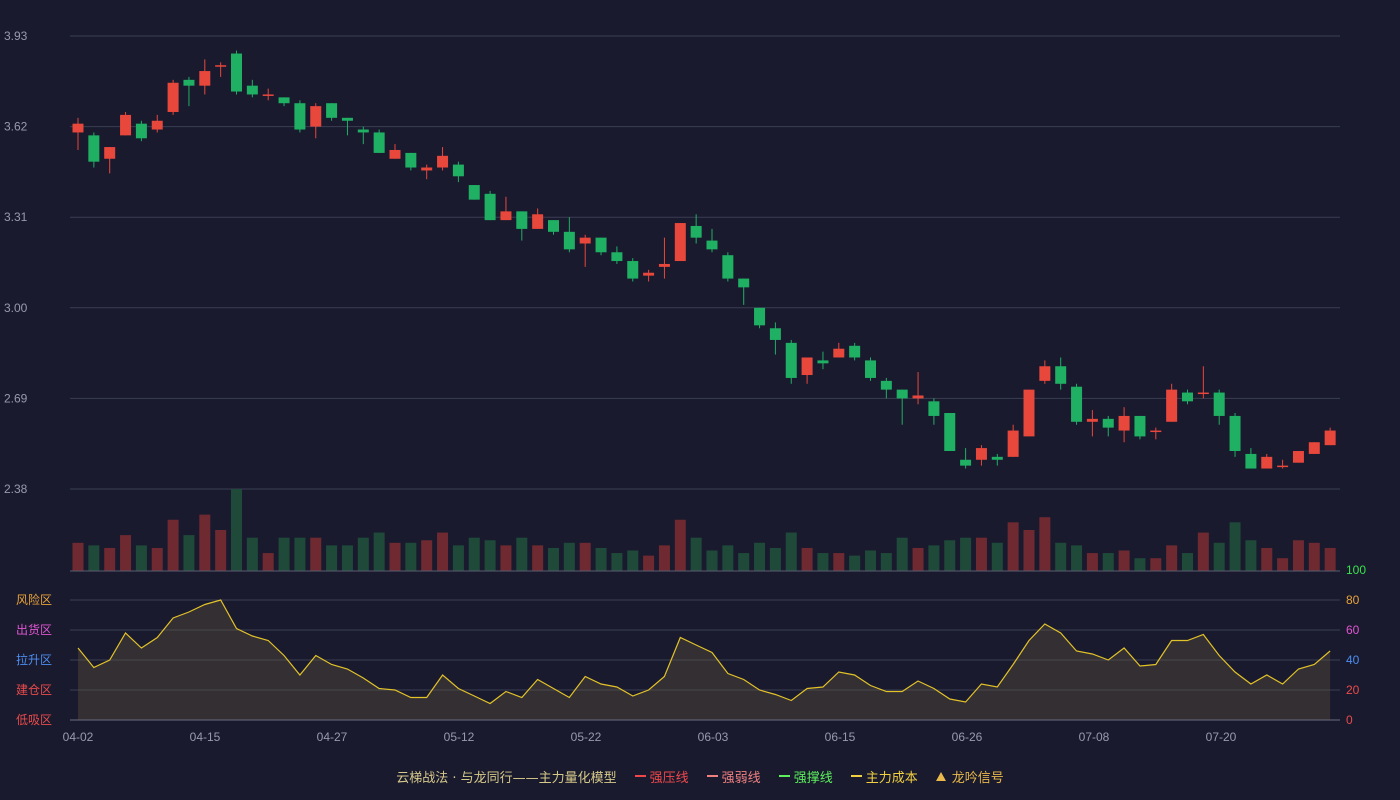 This screenshot has width=1400, height=800. Describe the element at coordinates (16, 308) in the screenshot. I see `price-tick-label: 3.00` at that location.